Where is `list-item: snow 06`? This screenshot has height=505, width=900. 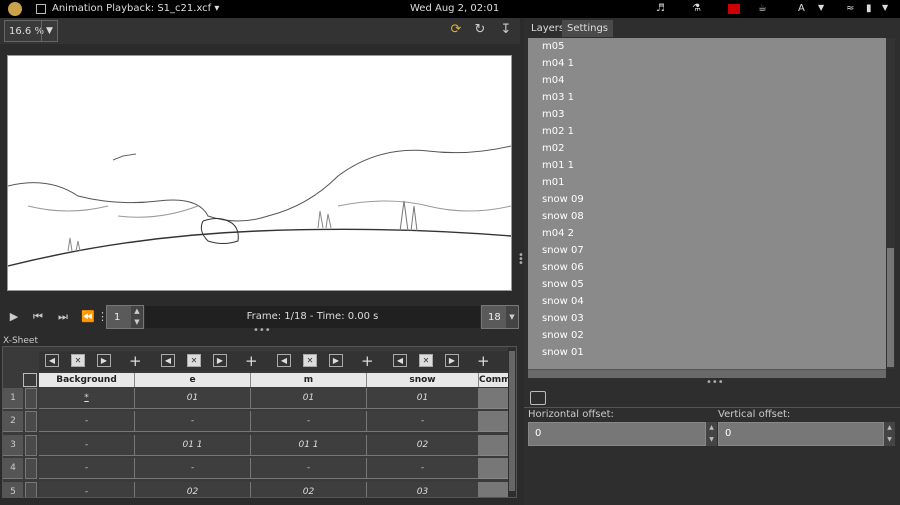 list-item: snow 06 is located at coordinates (707, 267).